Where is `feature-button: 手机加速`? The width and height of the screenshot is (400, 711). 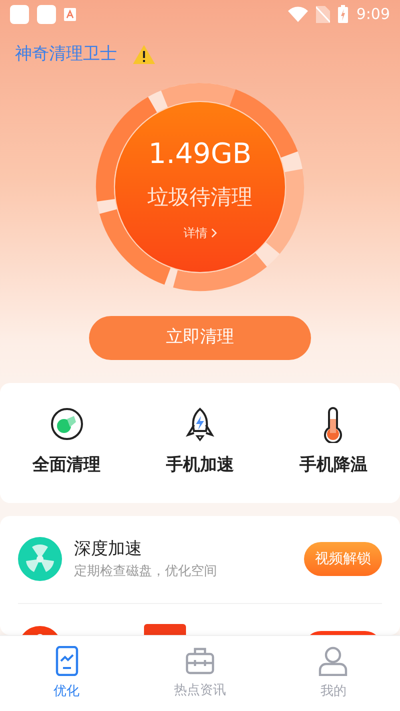
feature-button: 手机加速 is located at coordinates (200, 442).